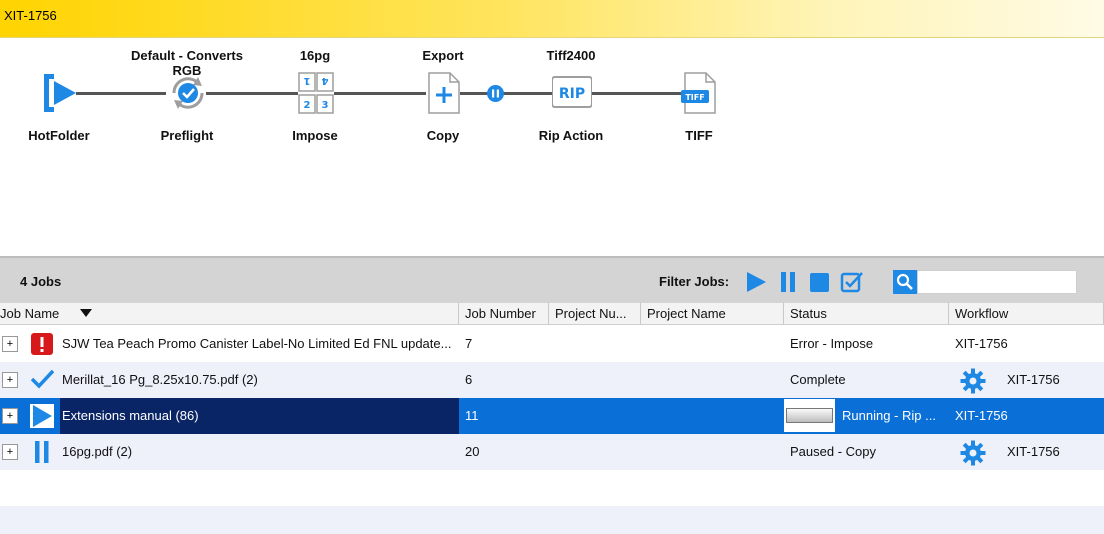 Image resolution: width=1104 pixels, height=534 pixels. What do you see at coordinates (866, 314) in the screenshot?
I see `column-header-status: Status` at bounding box center [866, 314].